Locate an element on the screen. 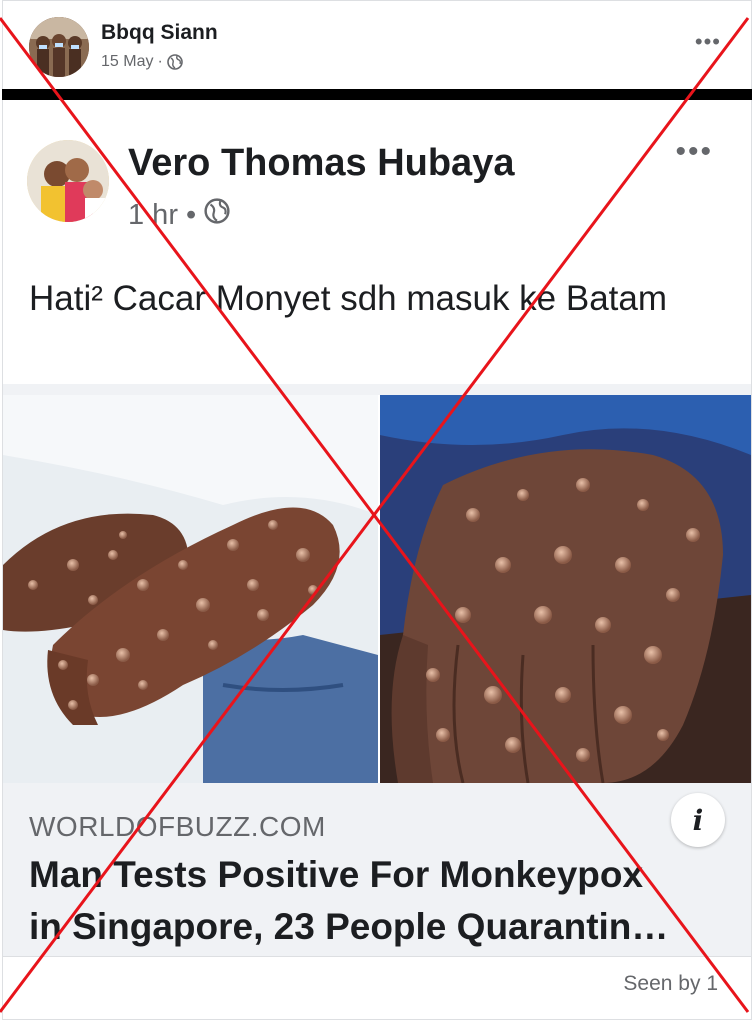 The width and height of the screenshot is (754, 1022). info-icon: i is located at coordinates (698, 820).